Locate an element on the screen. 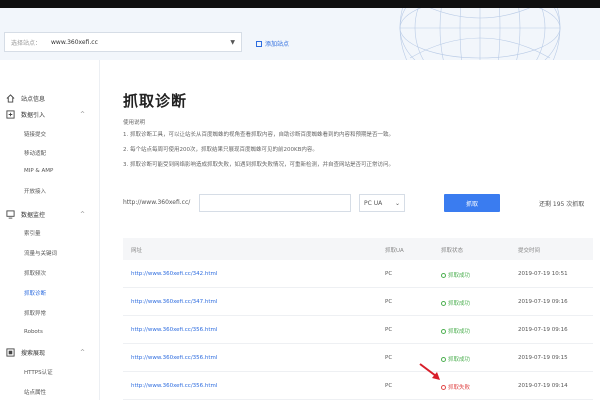  caret-down-icon: ▼ is located at coordinates (232, 42).